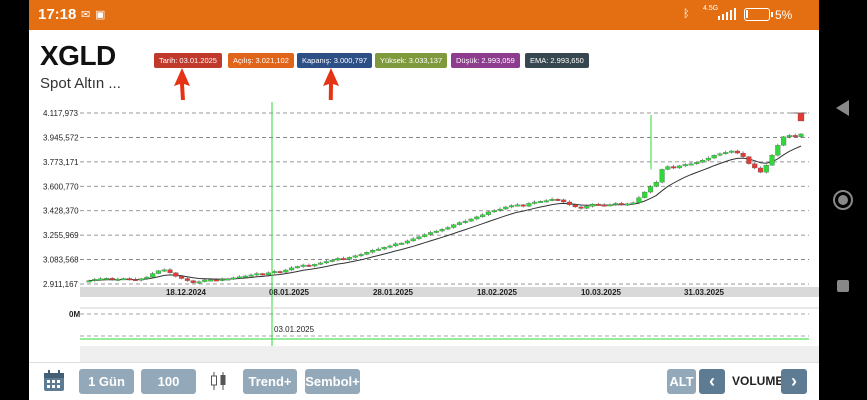 The height and width of the screenshot is (400, 867). Describe the element at coordinates (411, 60) in the screenshot. I see `badge-high: Yüksek: 3.033,137` at that location.